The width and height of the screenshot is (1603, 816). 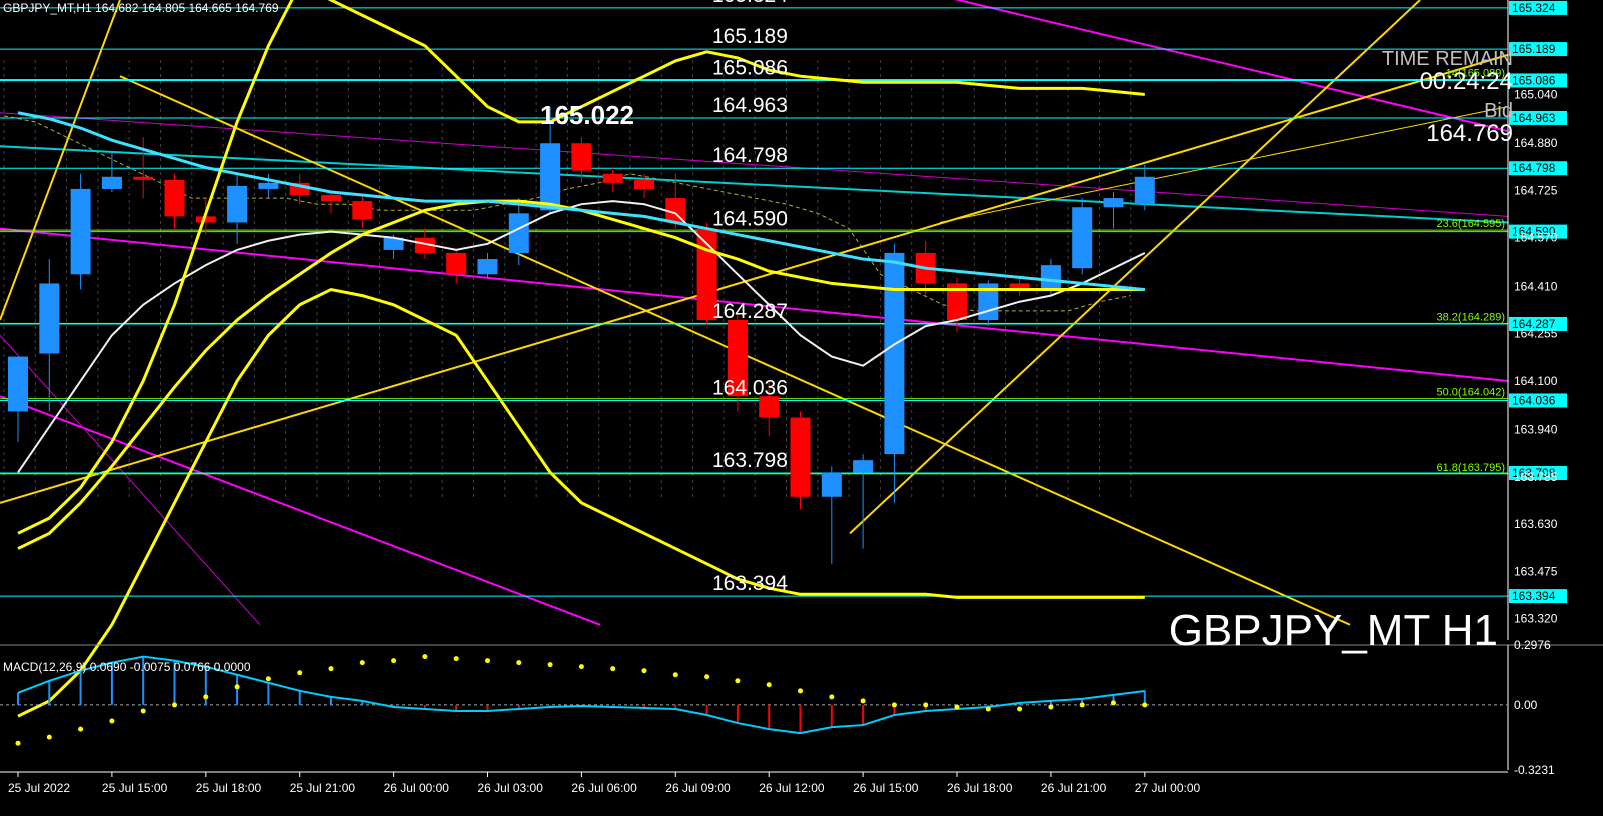 What do you see at coordinates (1469, 133) in the screenshot?
I see `bid-value: 164.769` at bounding box center [1469, 133].